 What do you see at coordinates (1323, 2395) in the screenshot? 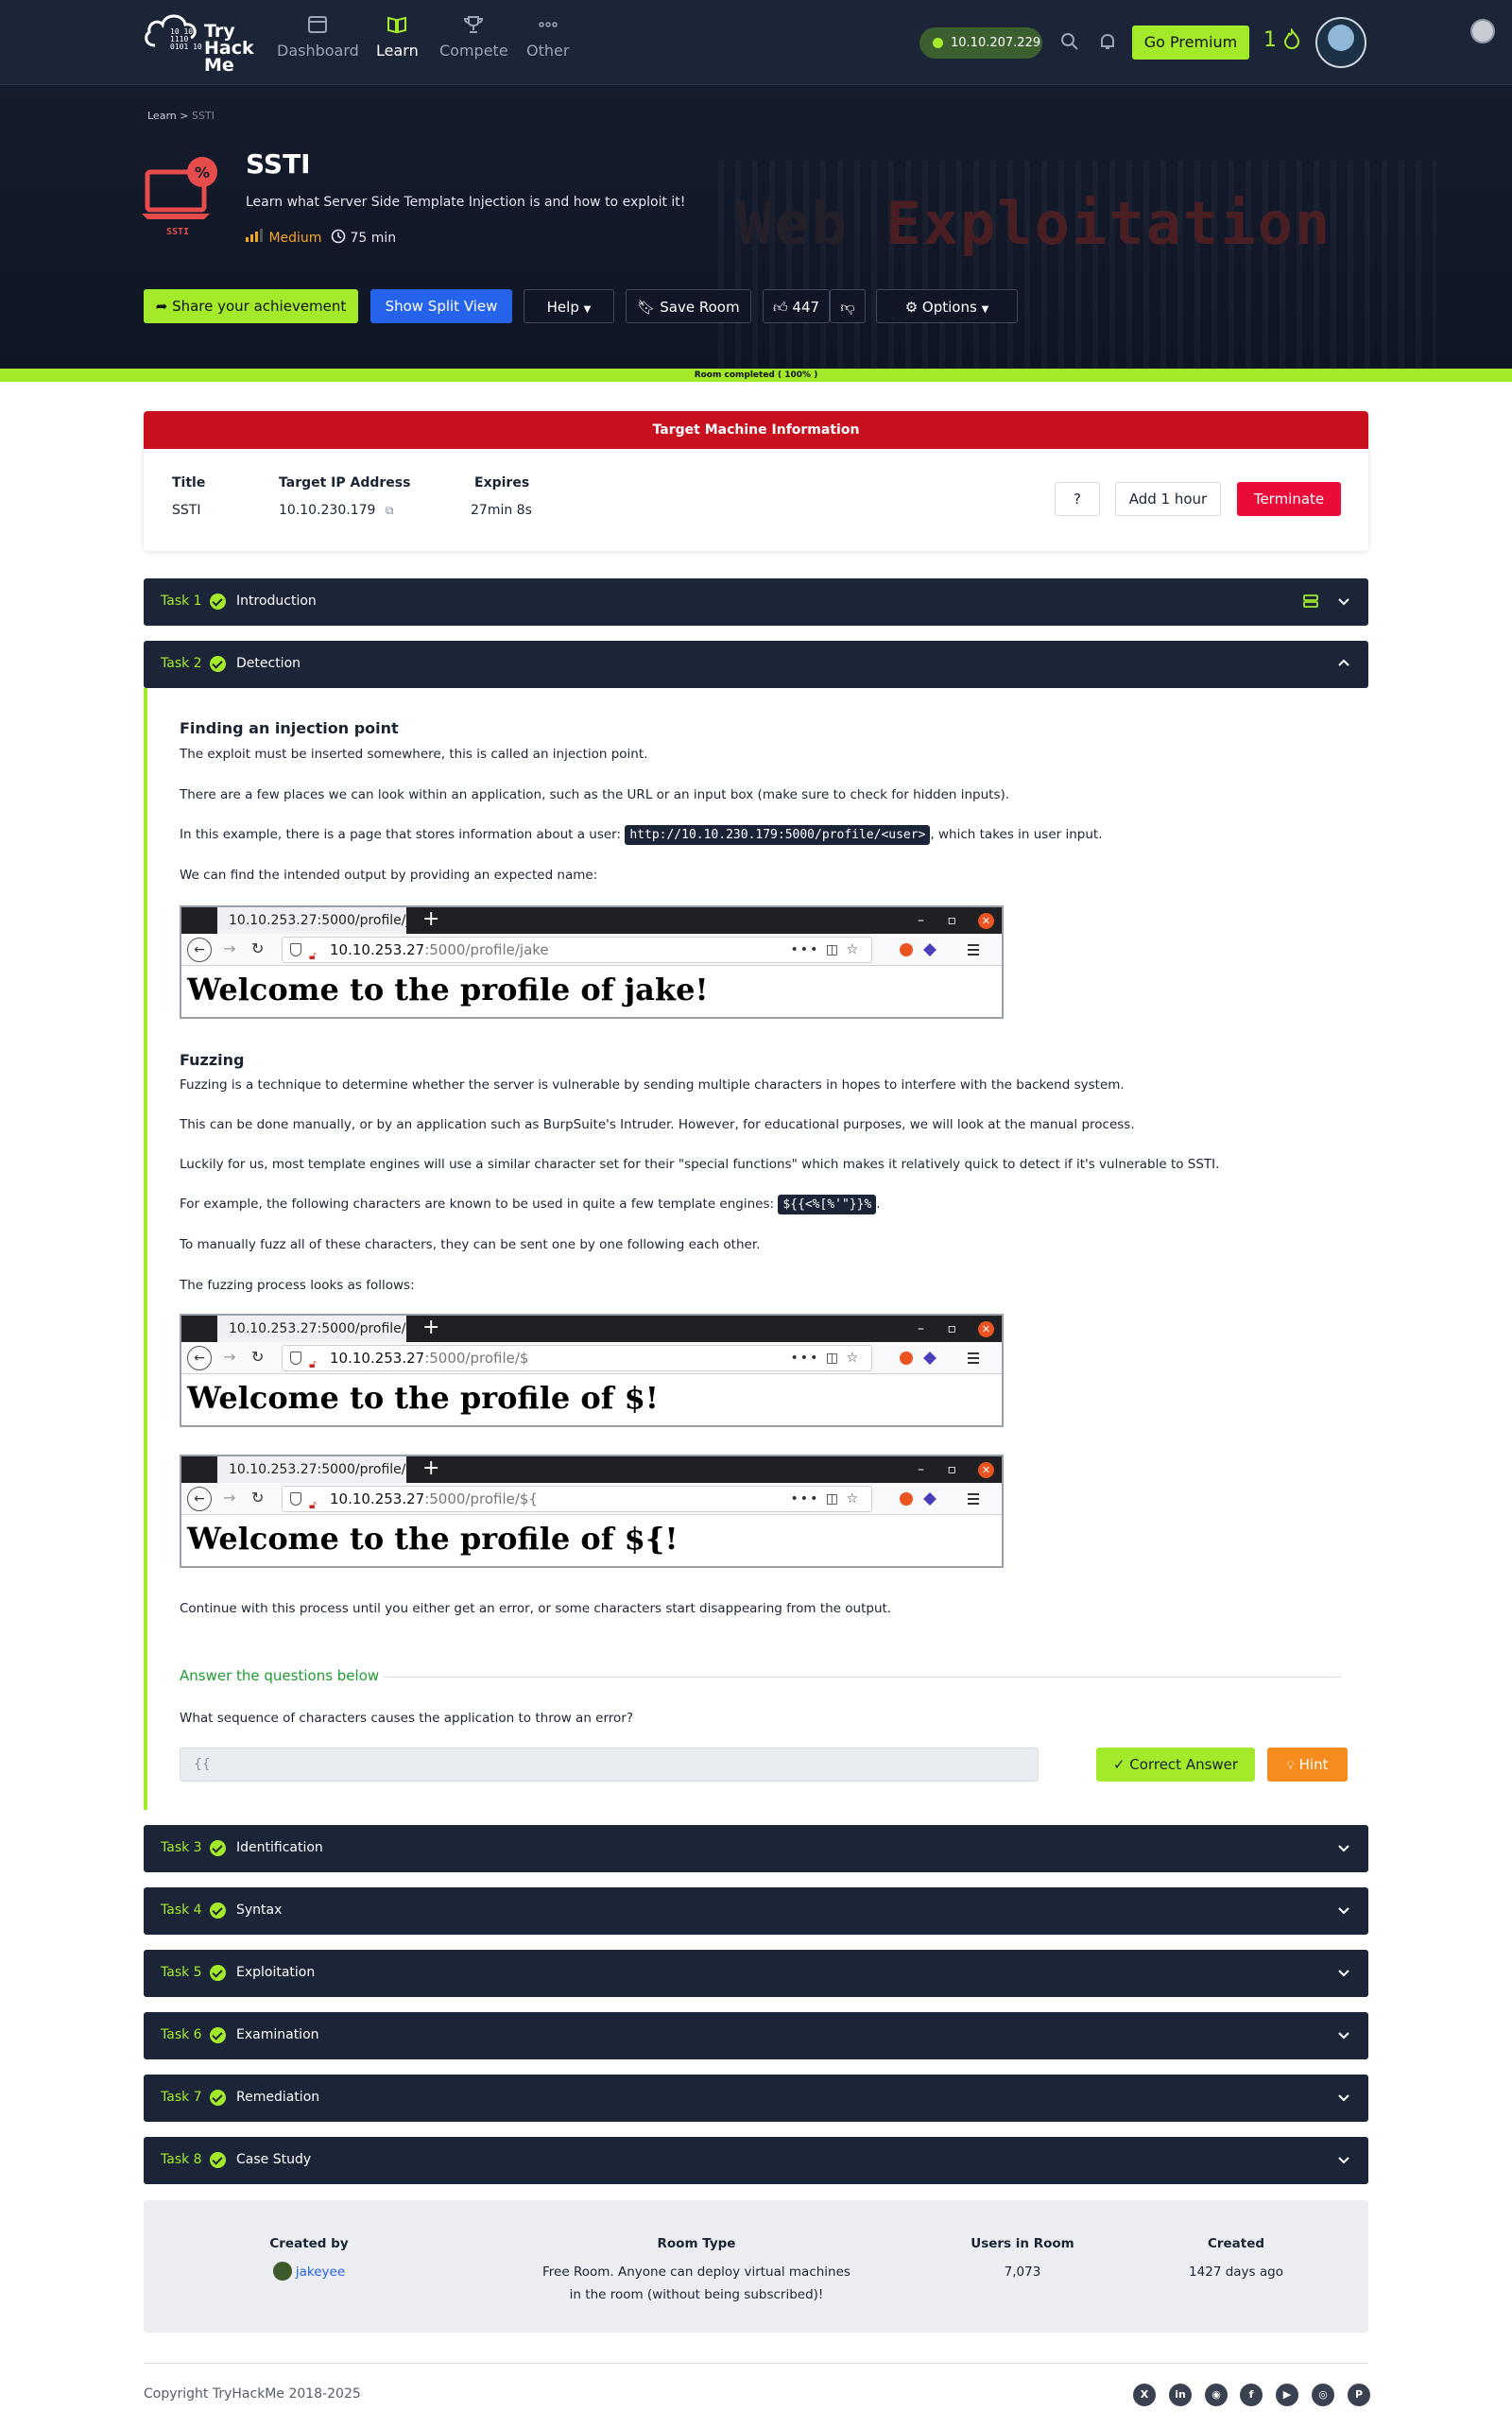
I see `instagram-icon: ◎` at bounding box center [1323, 2395].